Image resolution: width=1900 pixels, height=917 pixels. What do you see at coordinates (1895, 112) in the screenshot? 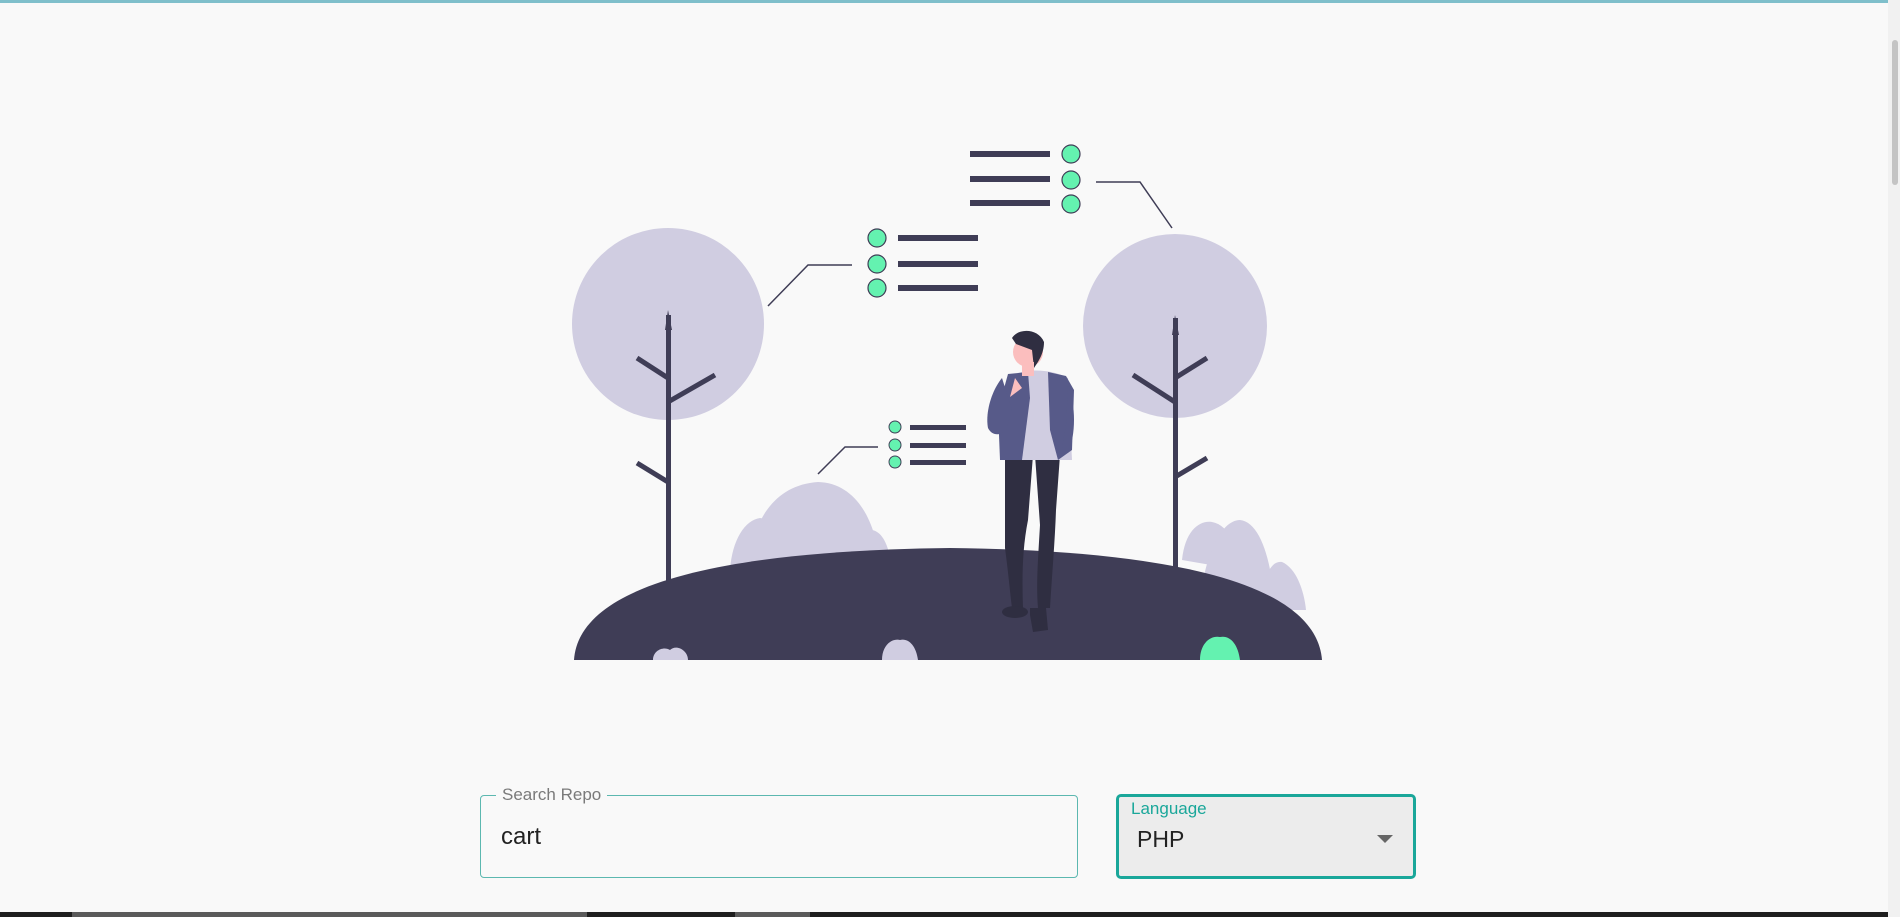
I see `scrollbar-thumb` at bounding box center [1895, 112].